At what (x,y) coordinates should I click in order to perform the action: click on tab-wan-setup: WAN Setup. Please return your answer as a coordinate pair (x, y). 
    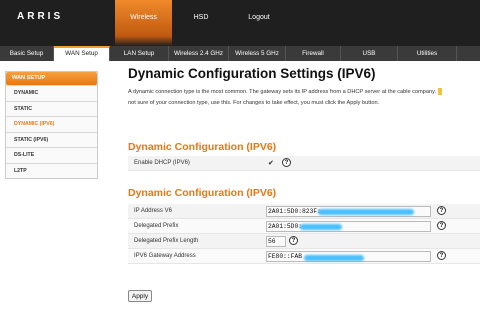
    Looking at the image, I should click on (82, 53).